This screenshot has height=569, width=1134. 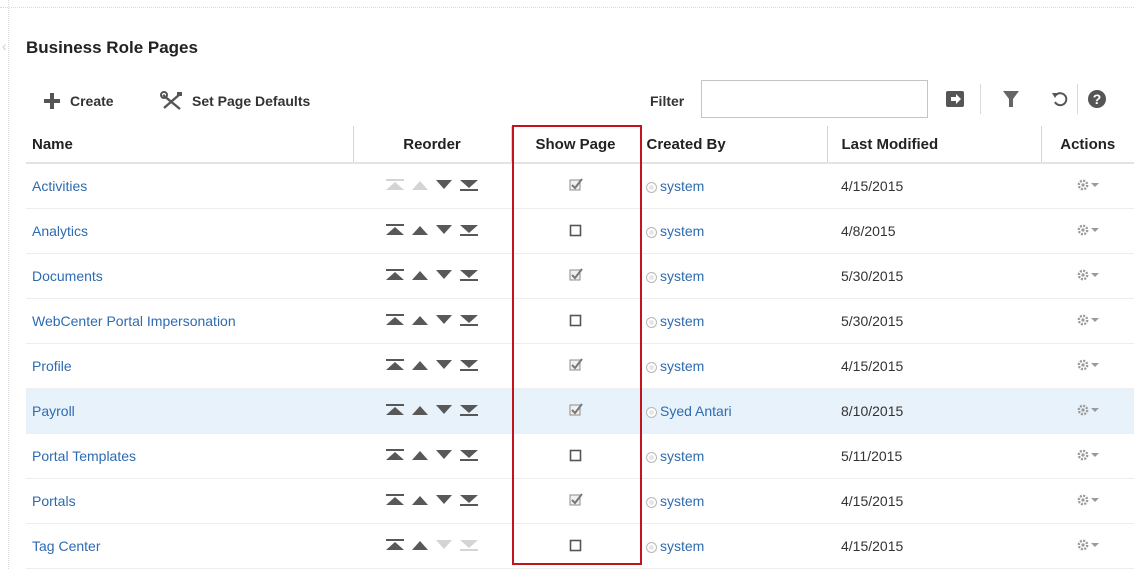 I want to click on filter-input, so click(x=814, y=99).